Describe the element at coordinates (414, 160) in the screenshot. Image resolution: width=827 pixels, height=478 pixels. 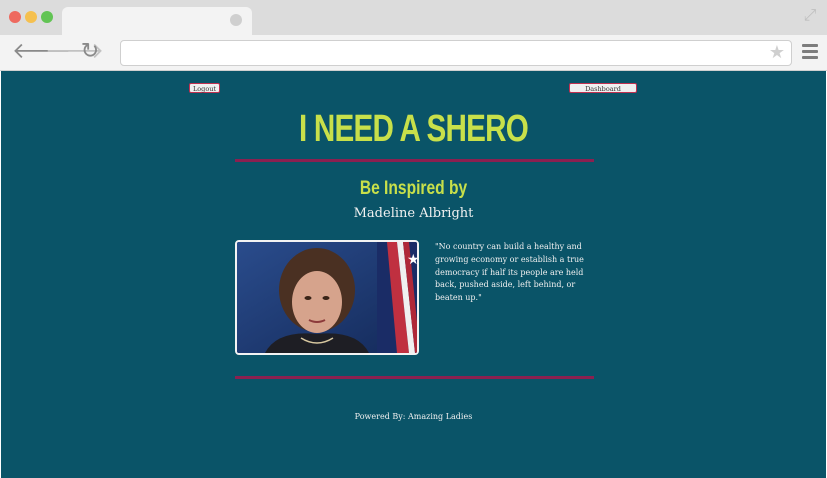
I see `top-divider` at that location.